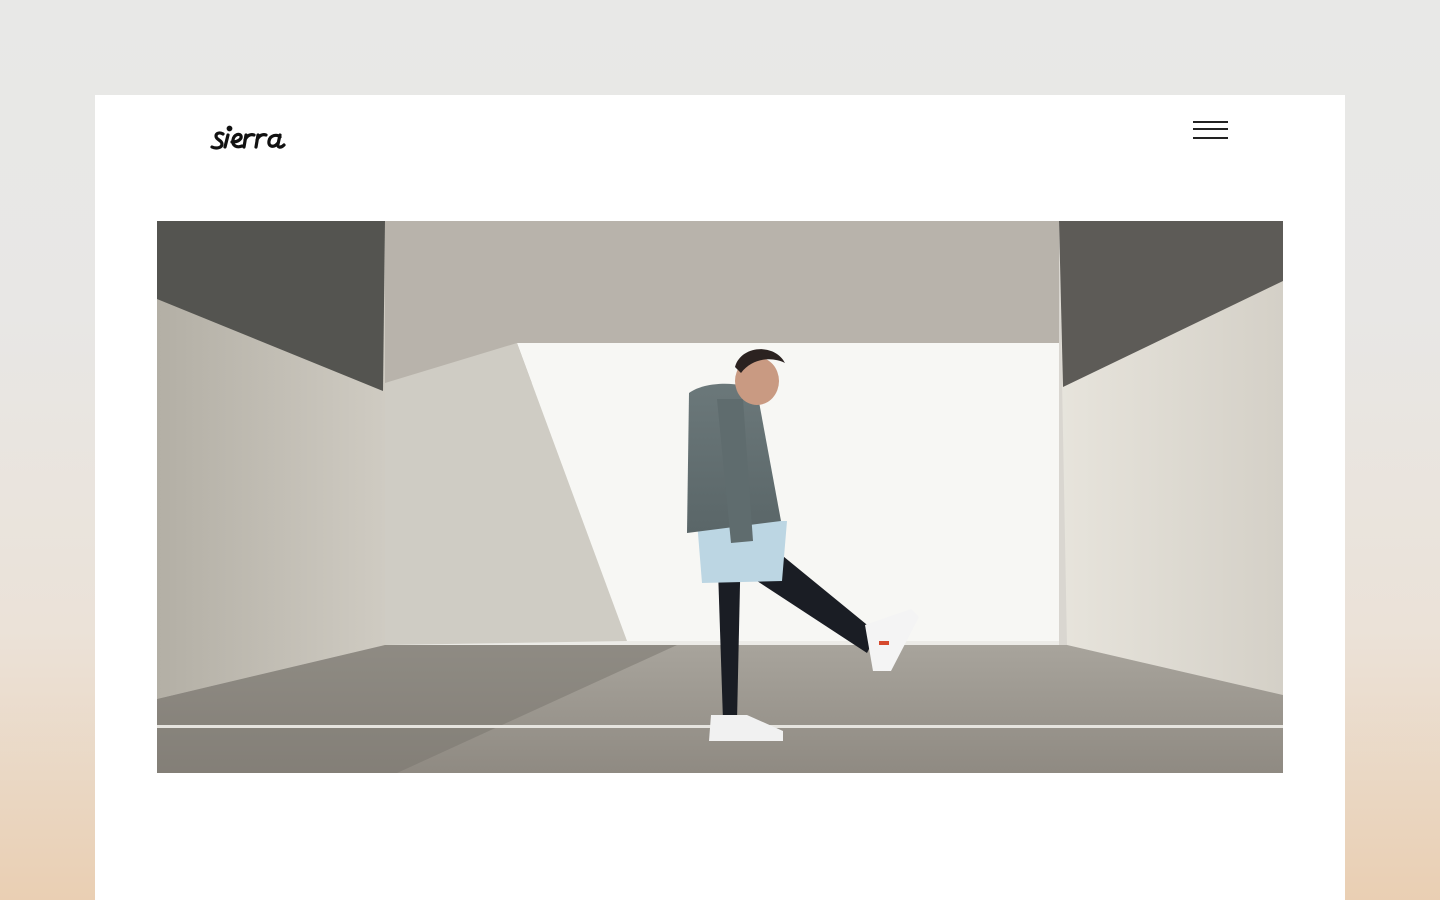  I want to click on site-logo: sierra, so click(263, 135).